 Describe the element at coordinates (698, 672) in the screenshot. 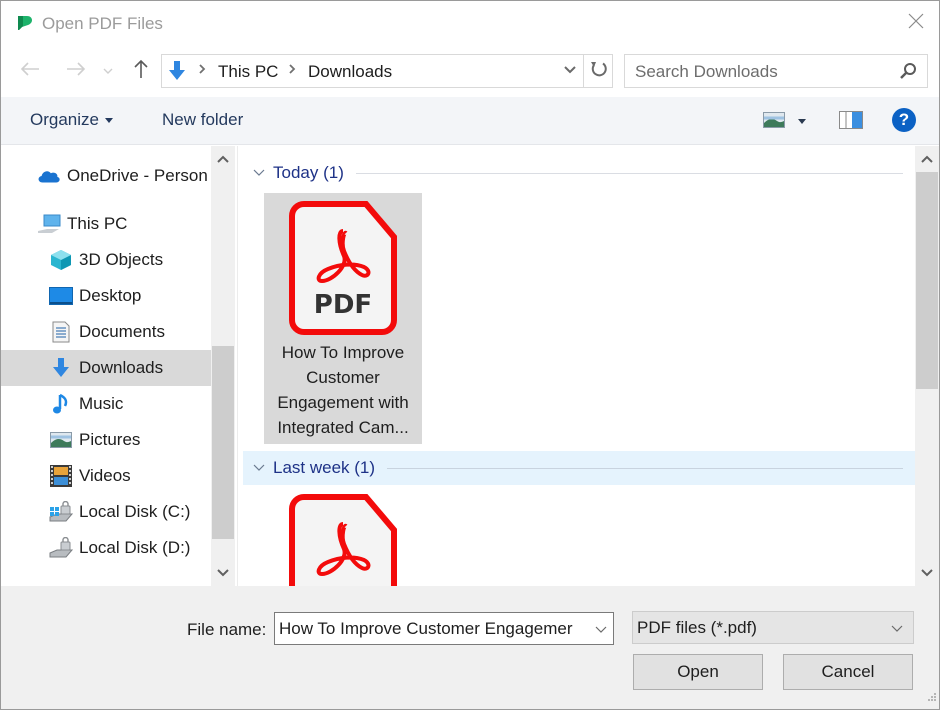

I see `open-button: Open` at that location.